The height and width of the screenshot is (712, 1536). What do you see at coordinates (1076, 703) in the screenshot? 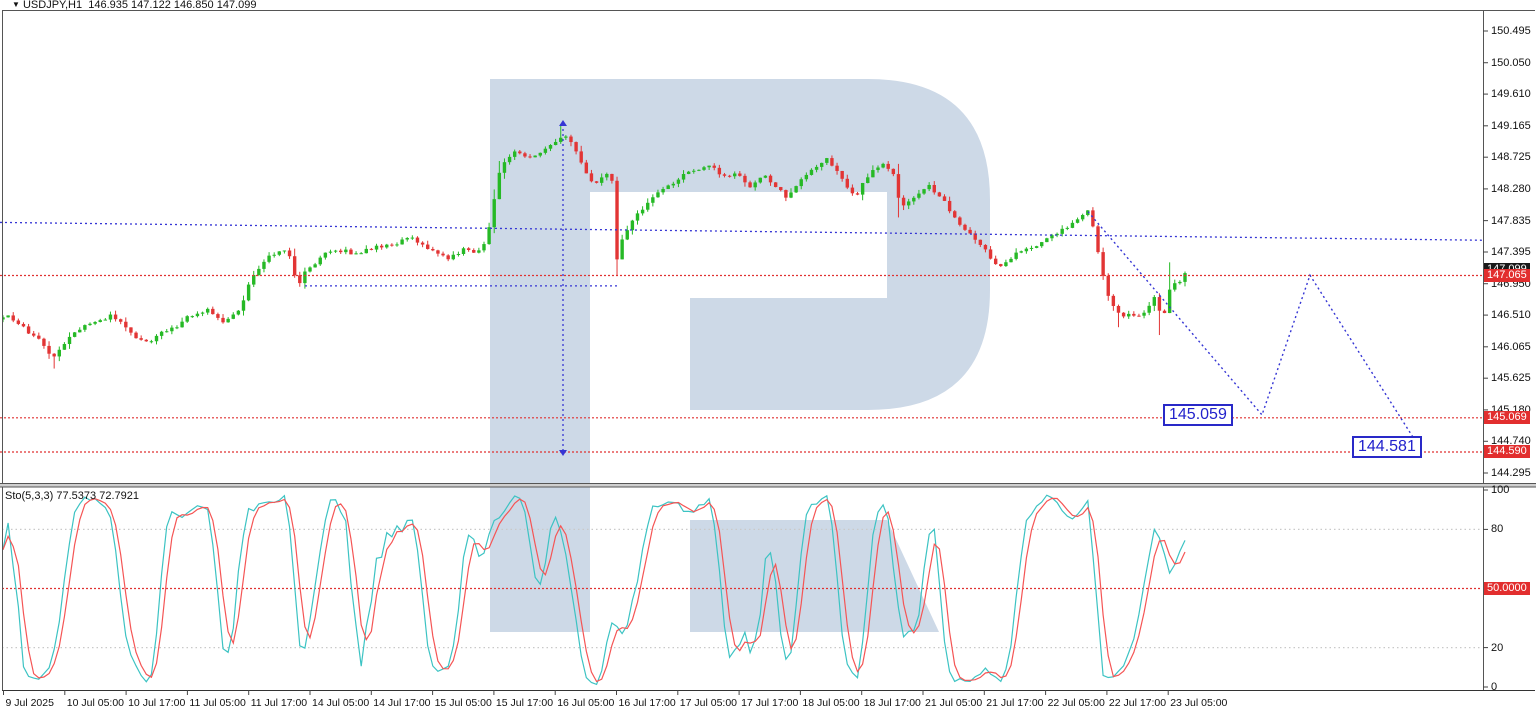
I see `time-tick-label: 22 Jul 05:00` at bounding box center [1076, 703].